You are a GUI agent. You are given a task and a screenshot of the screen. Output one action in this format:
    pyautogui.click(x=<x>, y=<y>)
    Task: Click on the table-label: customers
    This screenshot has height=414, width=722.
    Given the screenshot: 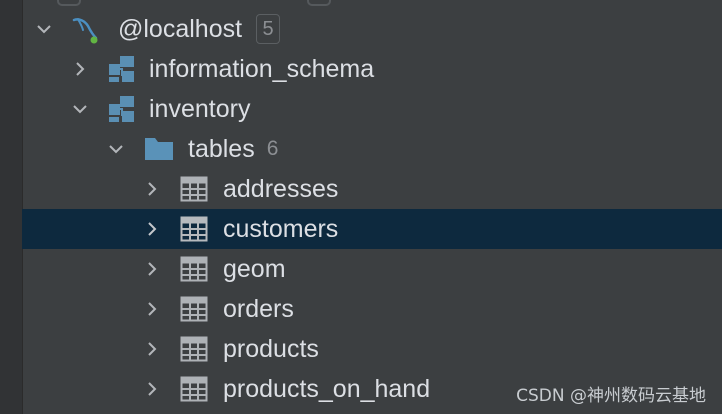 What is the action you would take?
    pyautogui.click(x=281, y=228)
    